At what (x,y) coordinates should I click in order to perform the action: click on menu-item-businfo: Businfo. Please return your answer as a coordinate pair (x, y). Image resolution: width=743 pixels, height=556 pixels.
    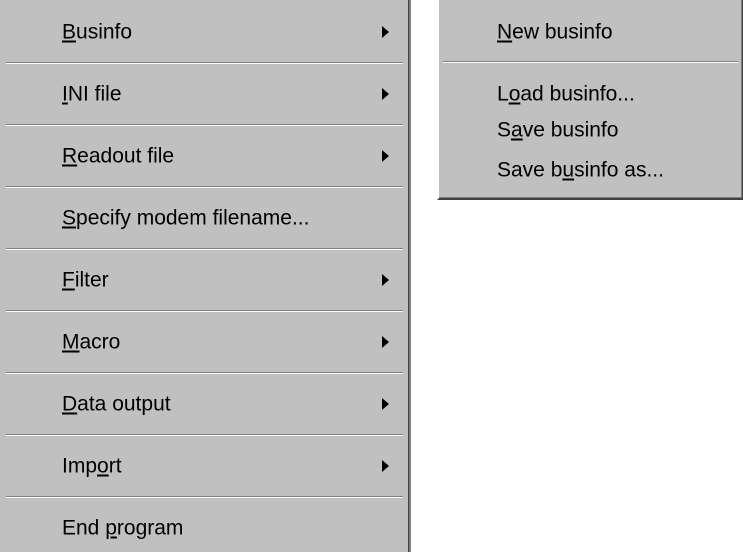
    Looking at the image, I should click on (204, 32).